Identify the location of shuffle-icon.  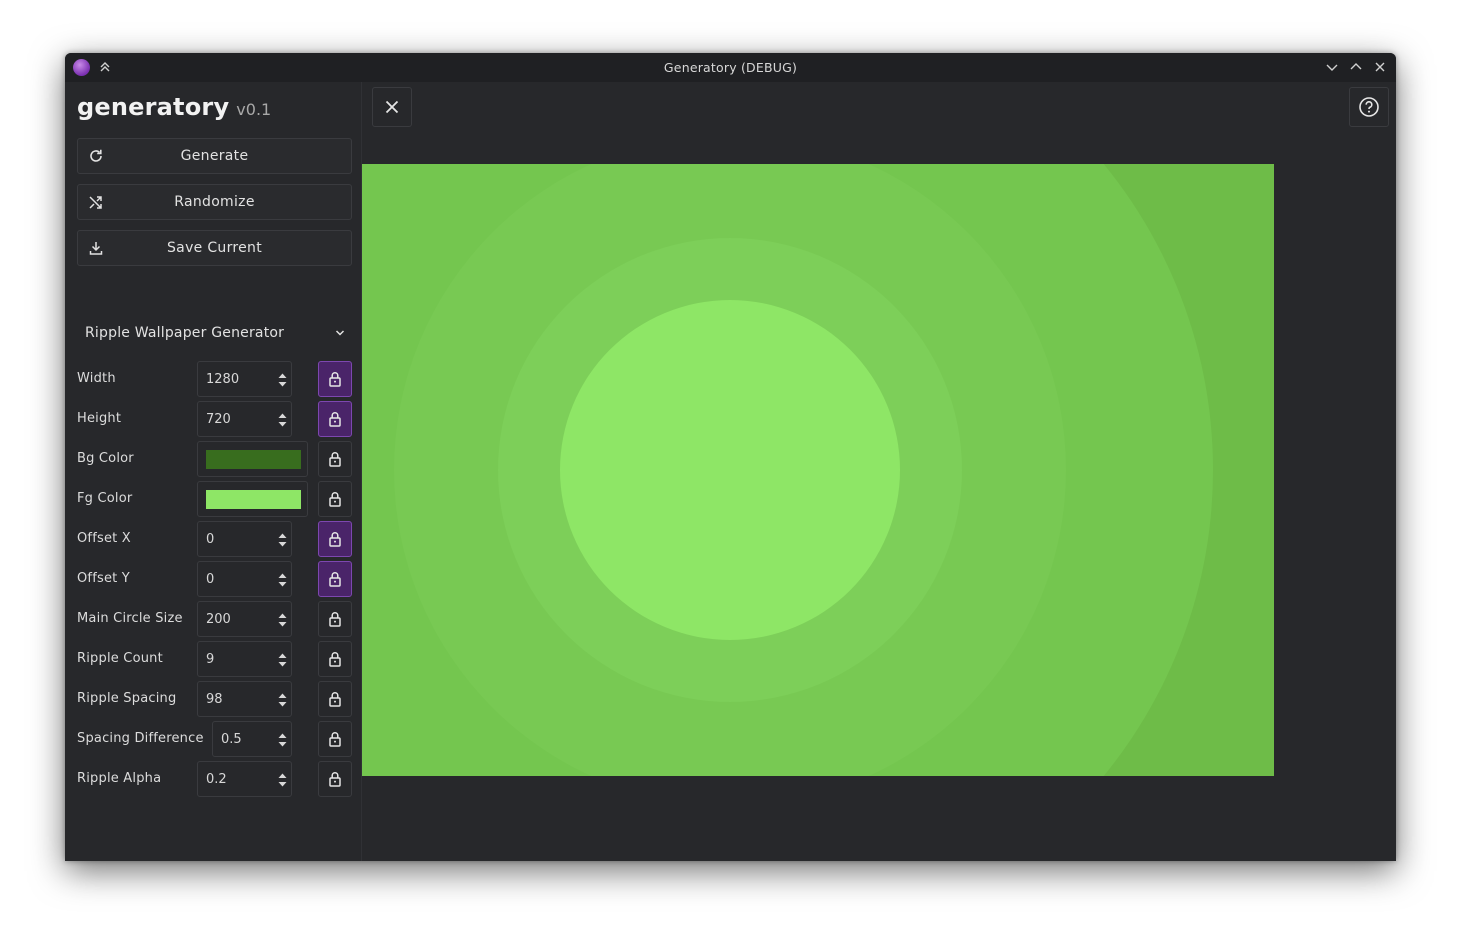
(95, 202).